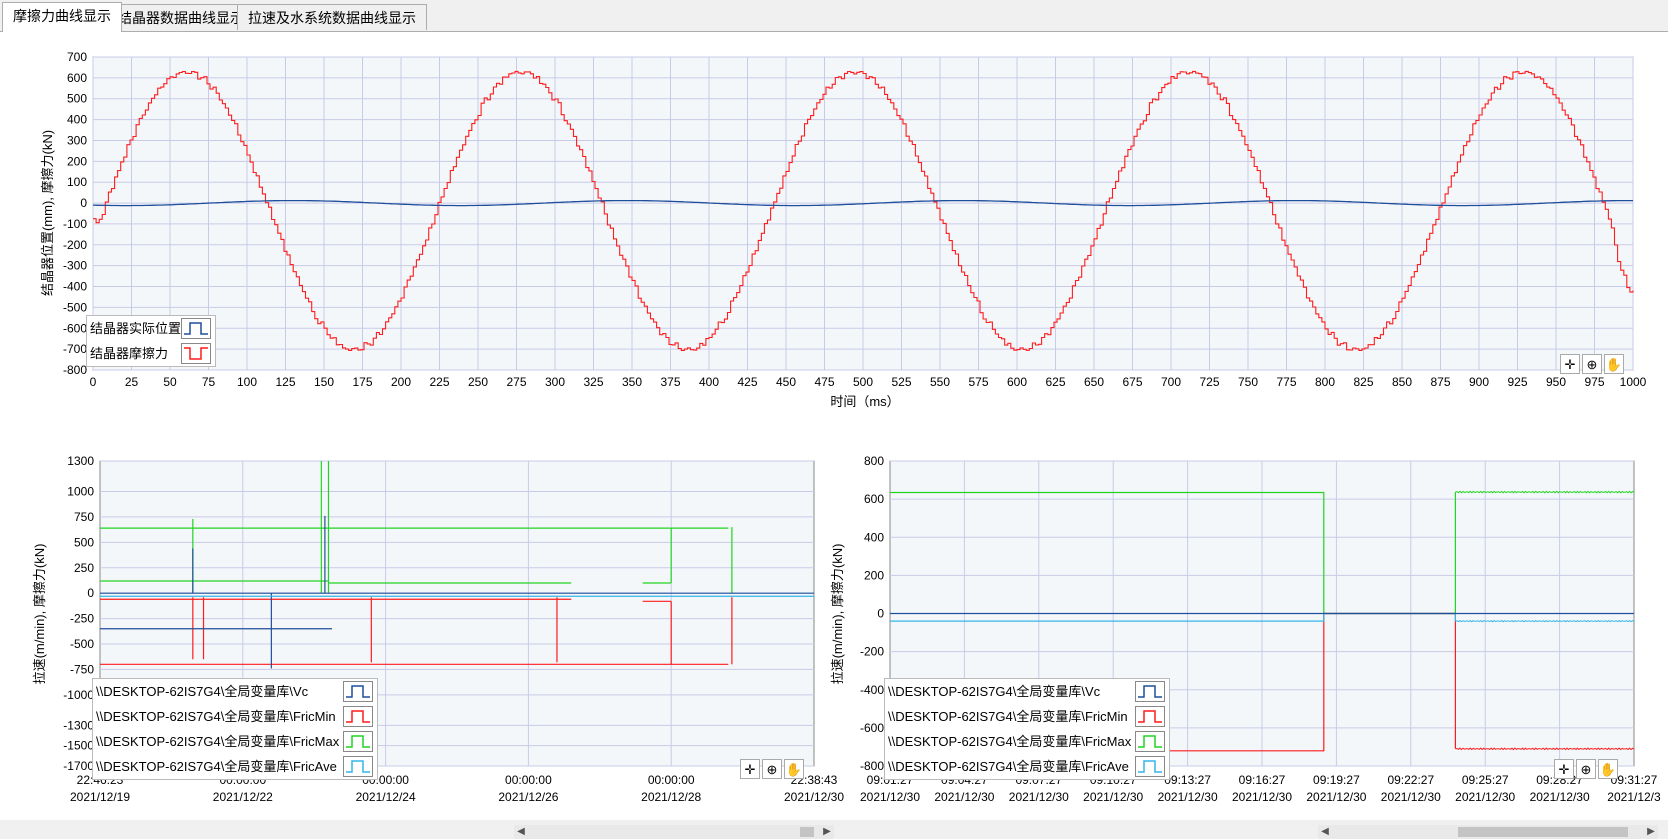 This screenshot has height=839, width=1668. What do you see at coordinates (82, 619) in the screenshot?
I see `y-tick-label: -250` at bounding box center [82, 619].